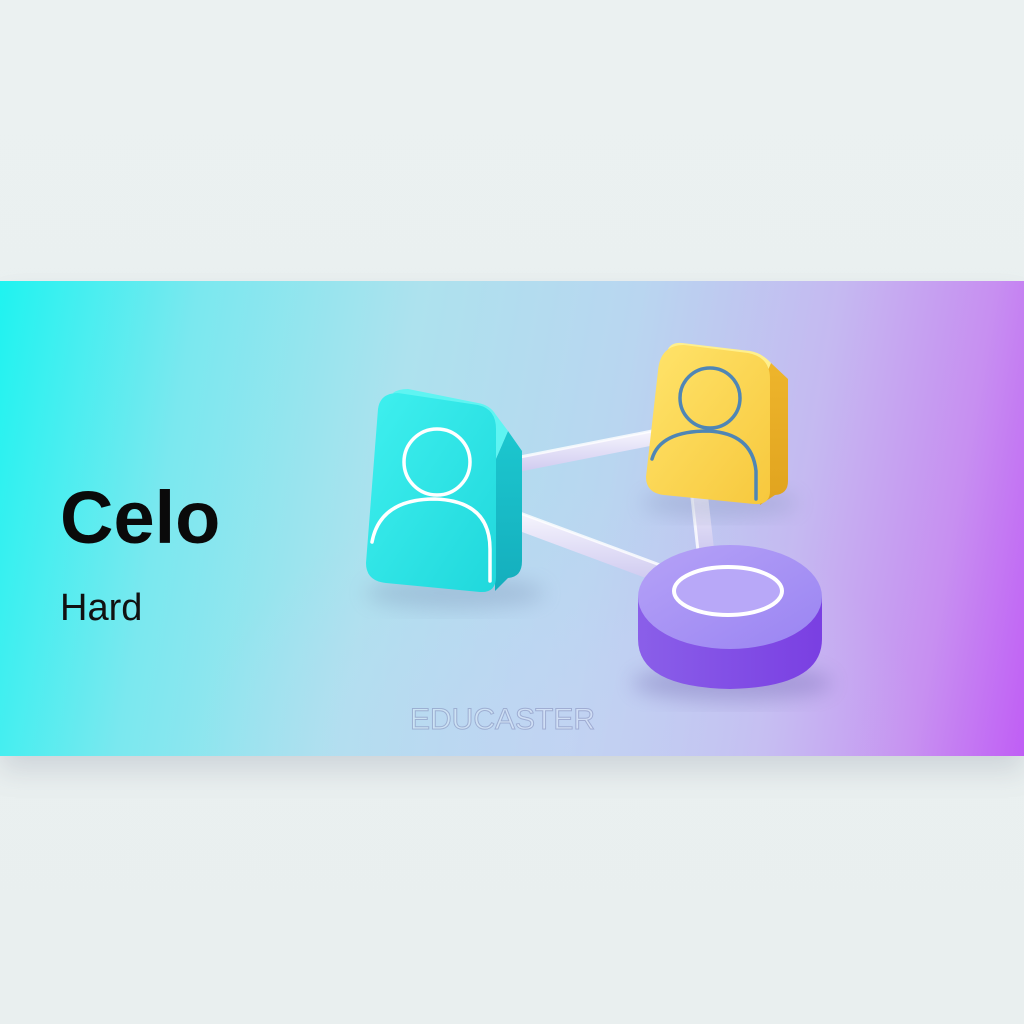 The width and height of the screenshot is (1024, 1024). I want to click on user-node-right, so click(720, 429).